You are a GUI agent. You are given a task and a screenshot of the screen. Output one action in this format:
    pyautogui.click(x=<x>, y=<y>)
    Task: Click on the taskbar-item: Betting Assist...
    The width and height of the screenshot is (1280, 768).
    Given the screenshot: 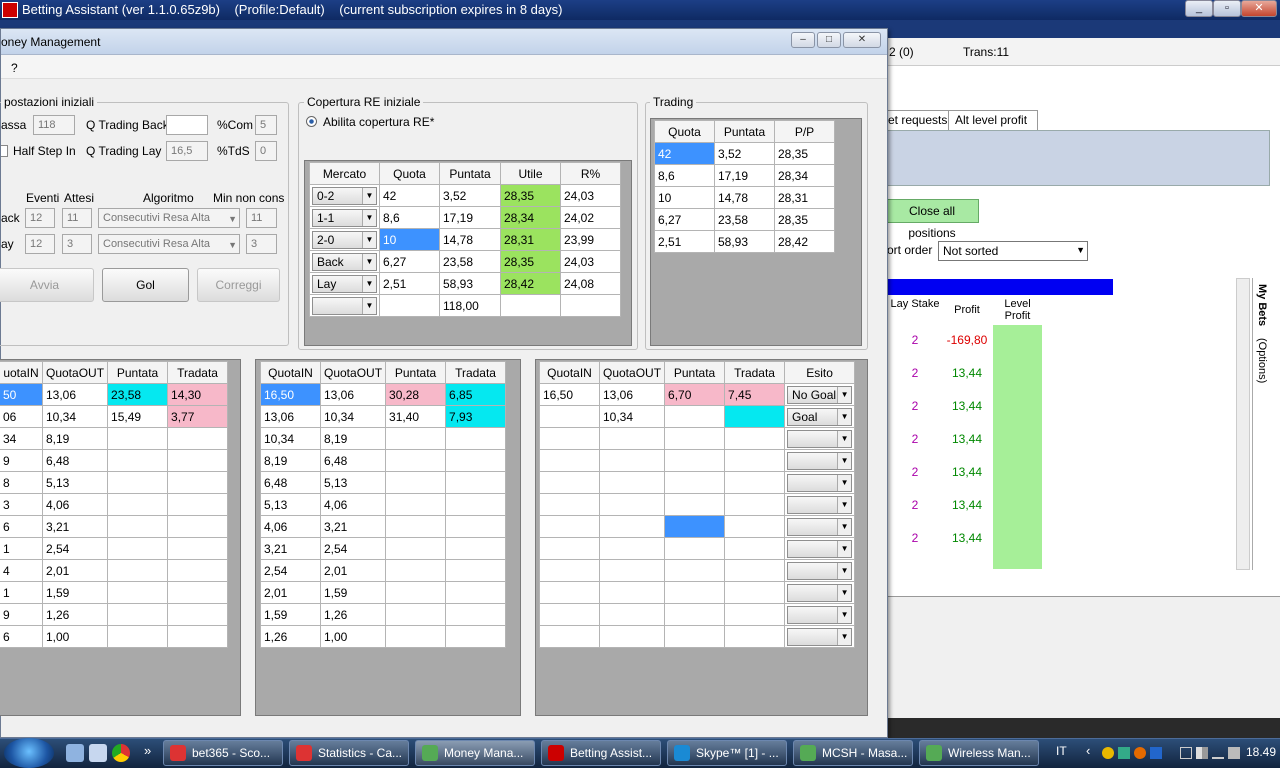 What is the action you would take?
    pyautogui.click(x=601, y=753)
    